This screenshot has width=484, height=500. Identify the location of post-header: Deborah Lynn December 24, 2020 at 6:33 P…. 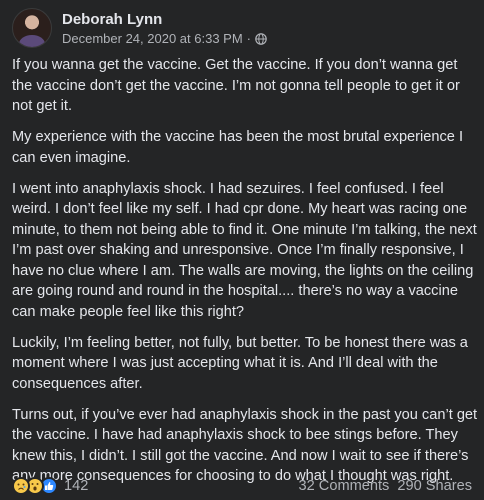
(139, 28).